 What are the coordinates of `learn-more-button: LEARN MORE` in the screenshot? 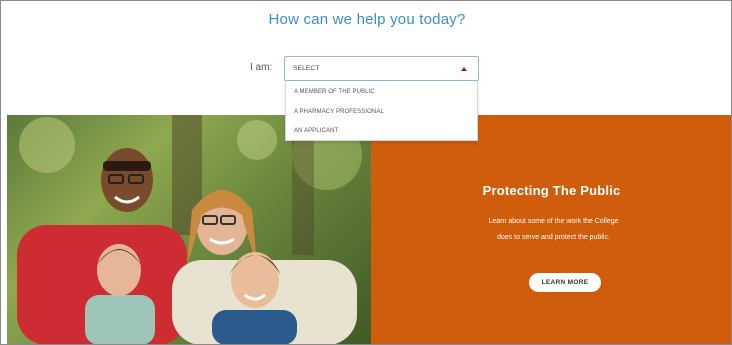 It's located at (565, 282).